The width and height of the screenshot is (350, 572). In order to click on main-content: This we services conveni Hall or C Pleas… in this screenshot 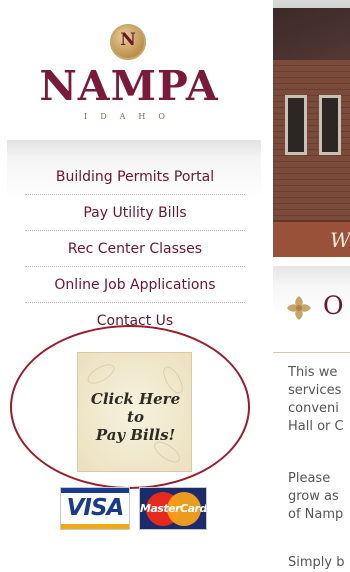, I will do `click(319, 468)`.